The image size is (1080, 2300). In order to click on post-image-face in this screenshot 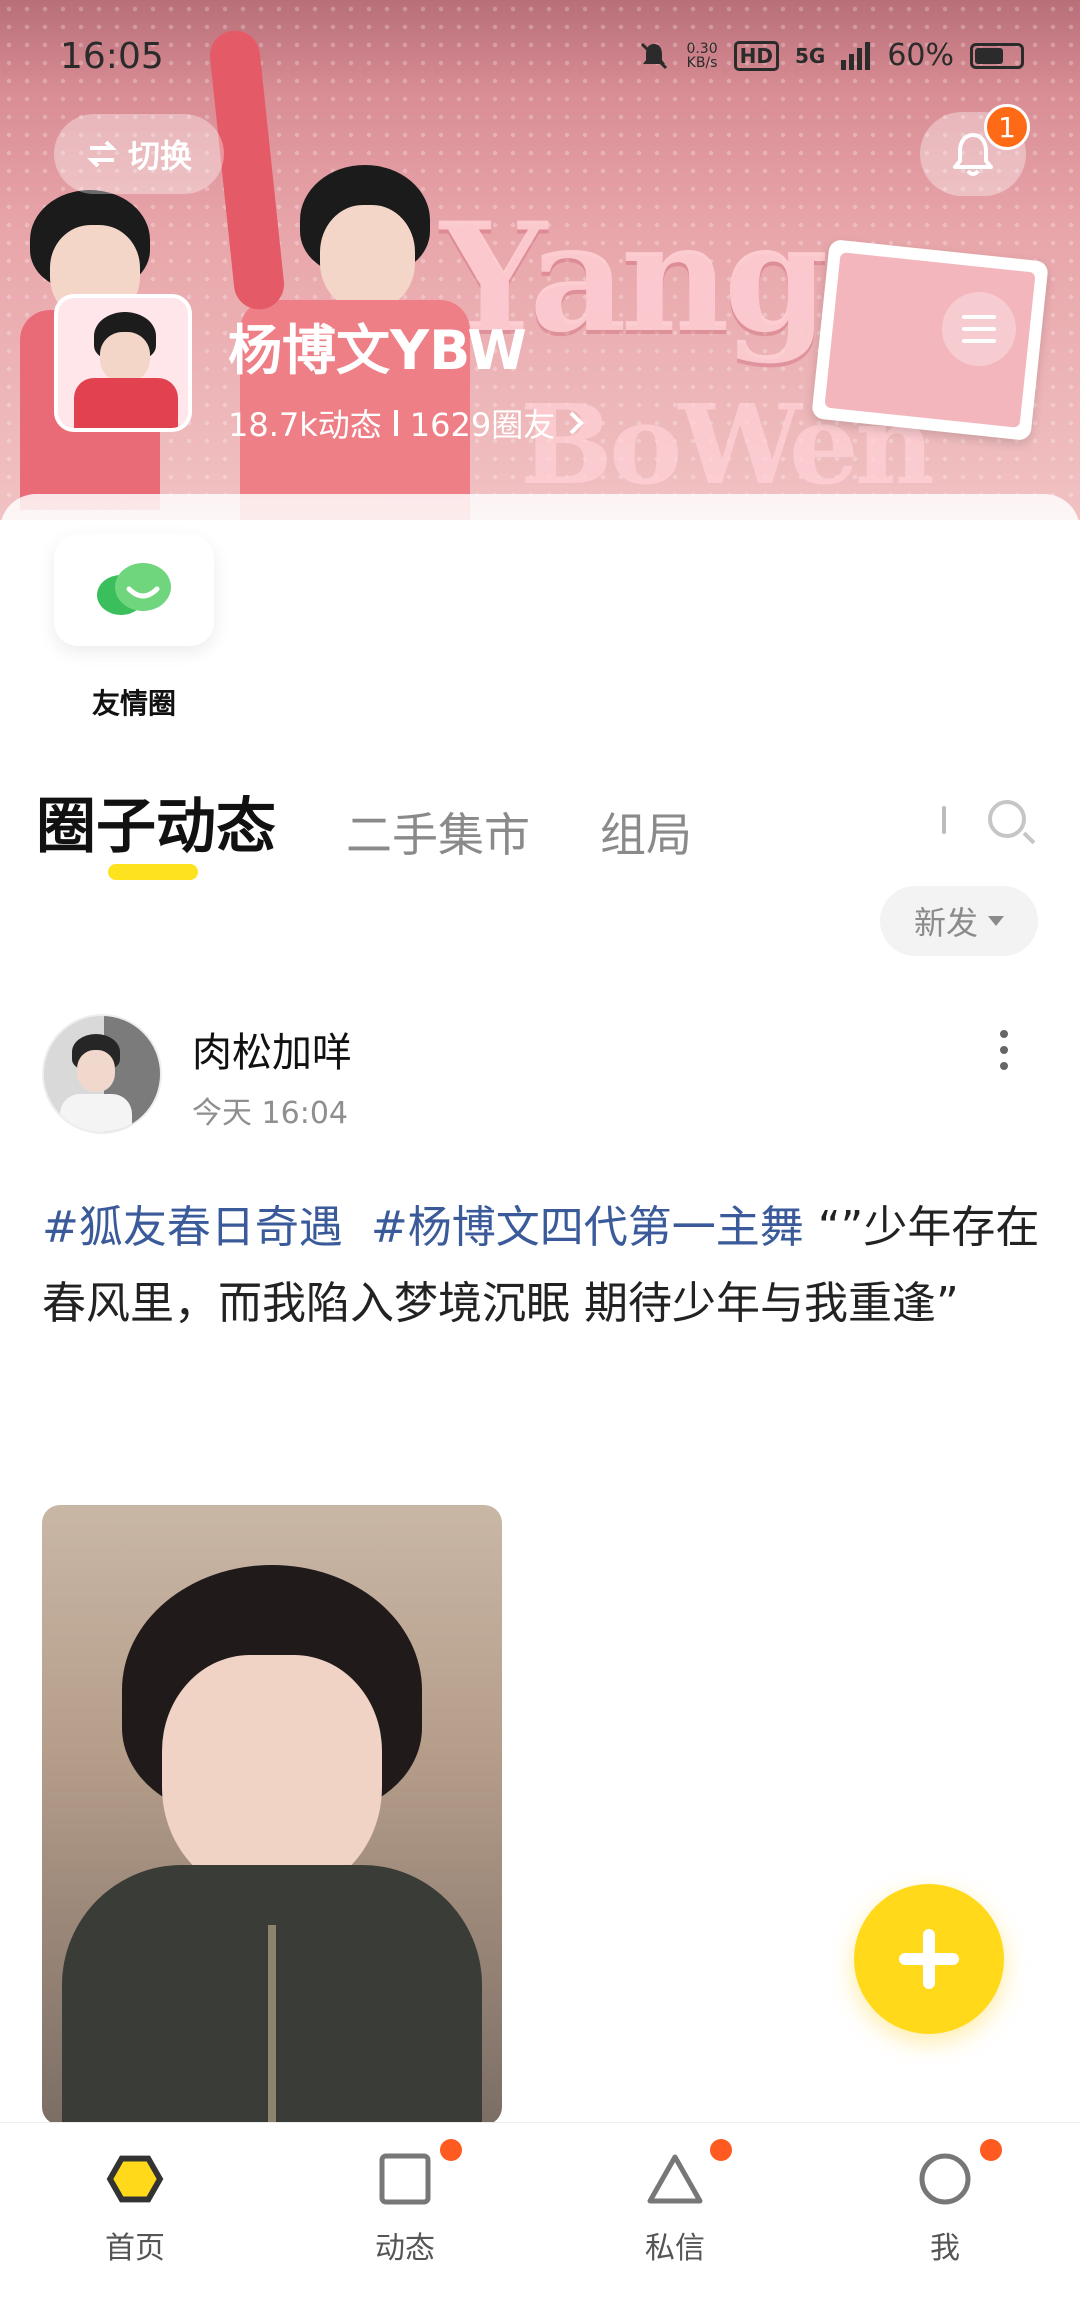, I will do `click(272, 1775)`.